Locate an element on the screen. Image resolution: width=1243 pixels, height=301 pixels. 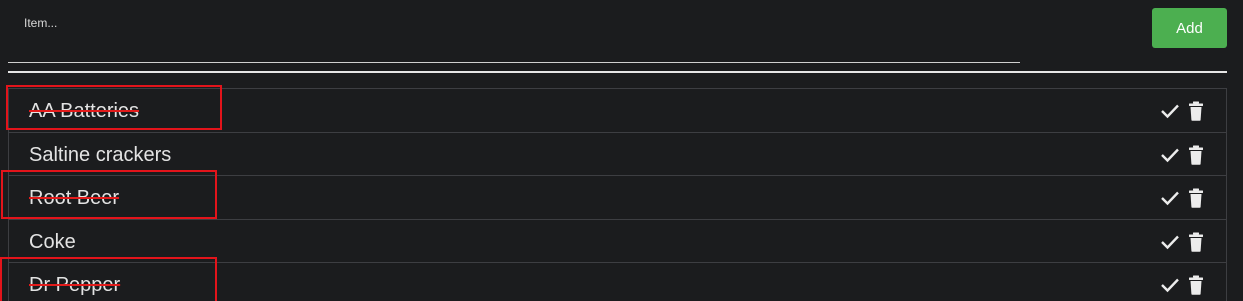
list-item: Coke is located at coordinates (617, 241).